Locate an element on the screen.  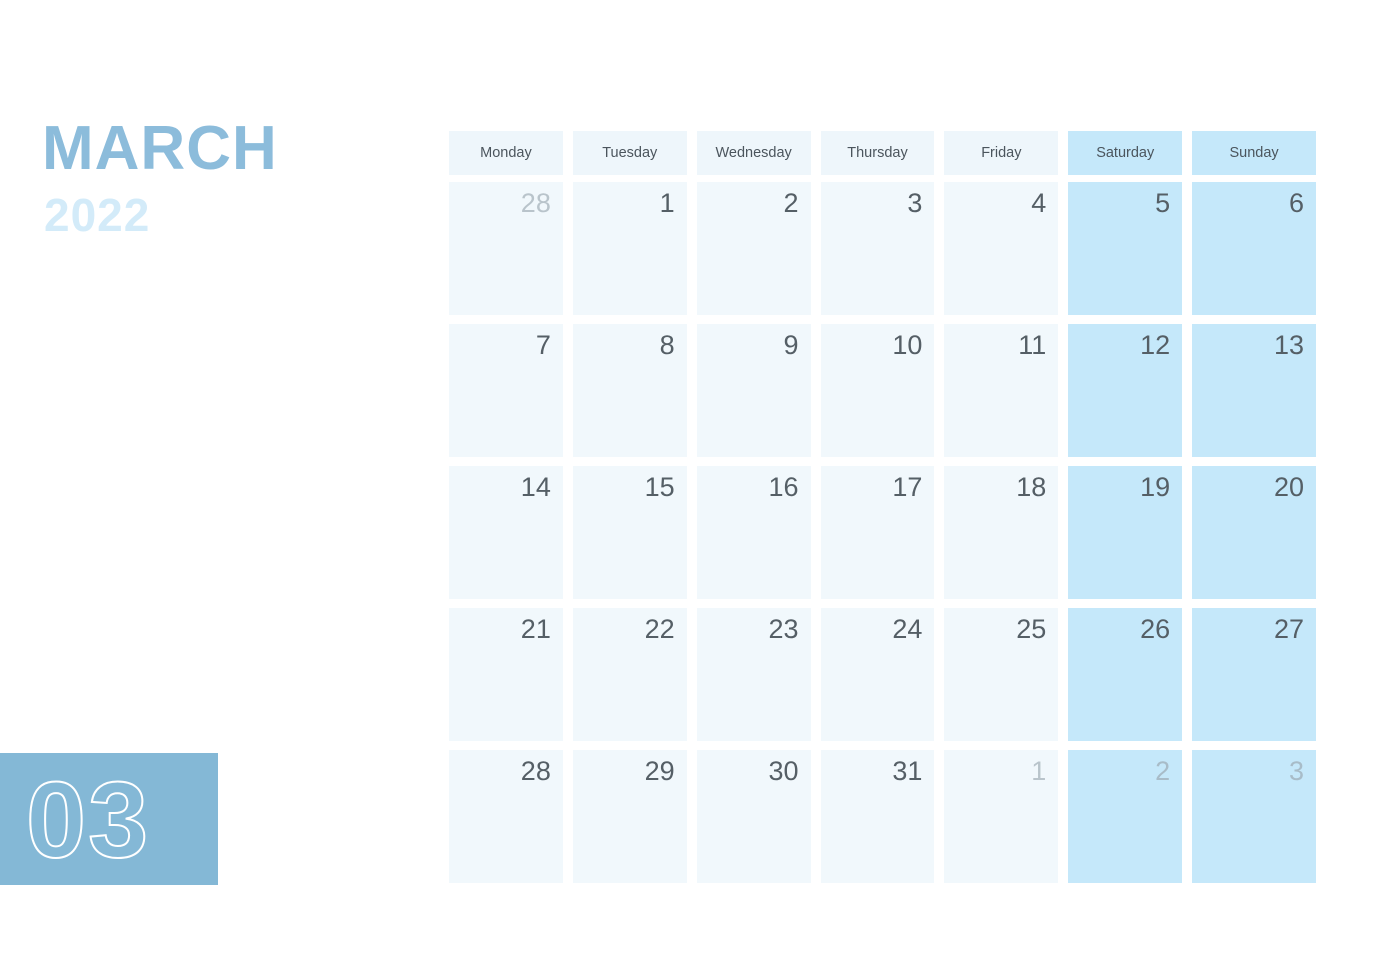
day-number: 7 is located at coordinates (543, 345).